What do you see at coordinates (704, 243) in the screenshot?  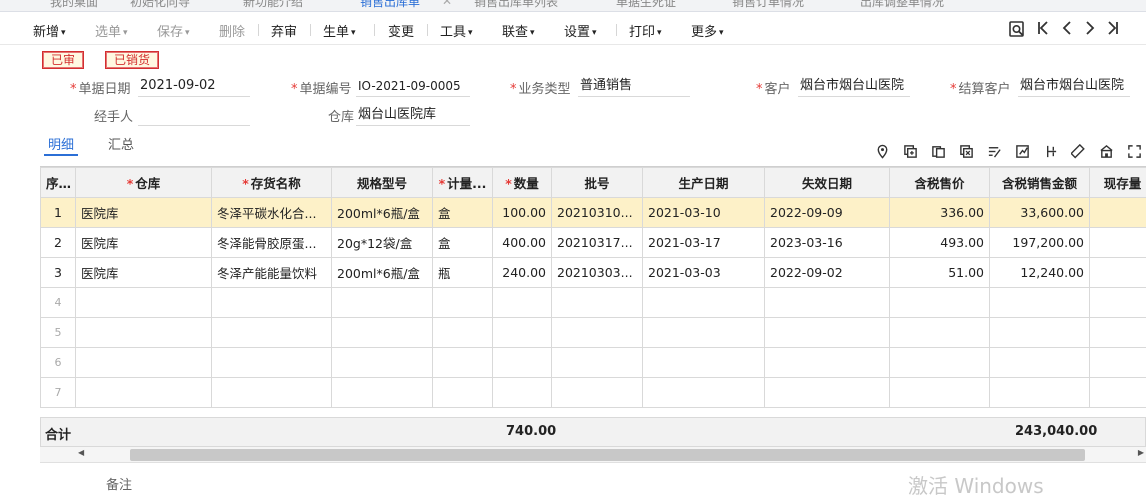 I see `cell-mfg-date: 2021-03-17` at bounding box center [704, 243].